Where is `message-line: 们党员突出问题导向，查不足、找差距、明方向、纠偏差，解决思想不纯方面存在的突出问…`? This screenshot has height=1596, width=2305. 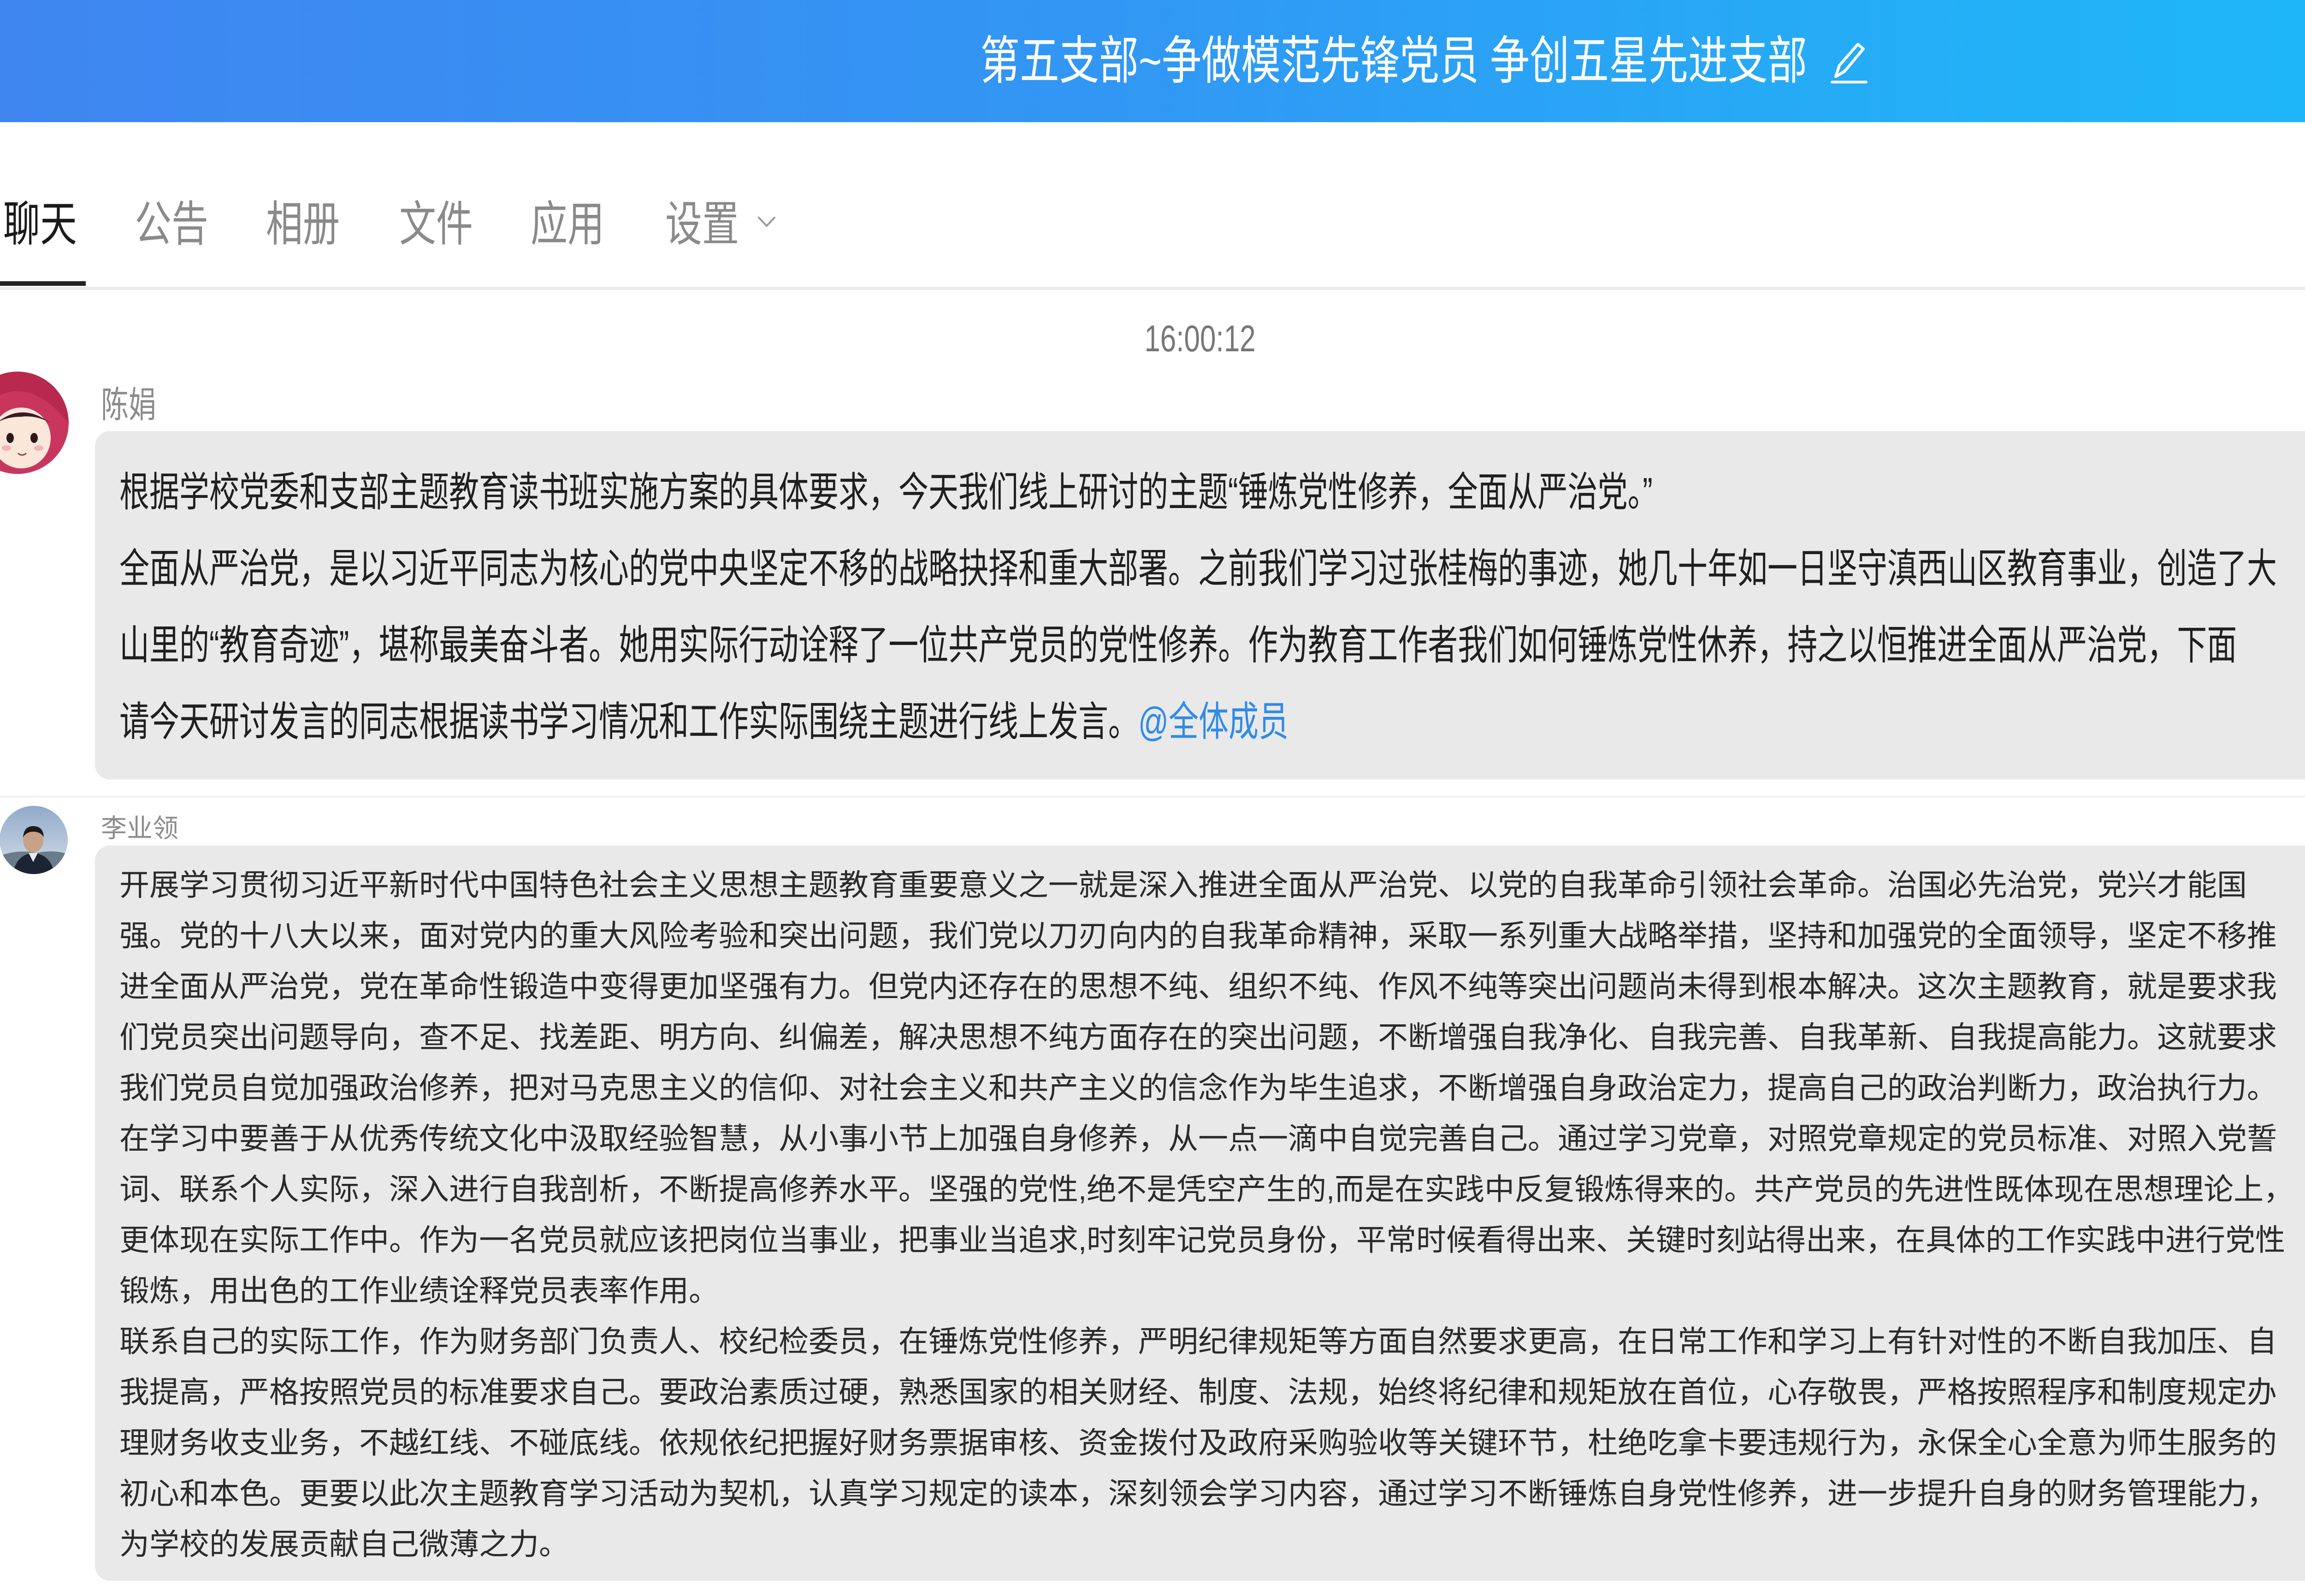
message-line: 们党员突出问题导向，查不足、找差距、明方向、纠偏差，解决思想不纯方面存在的突出问… is located at coordinates (1198, 1037).